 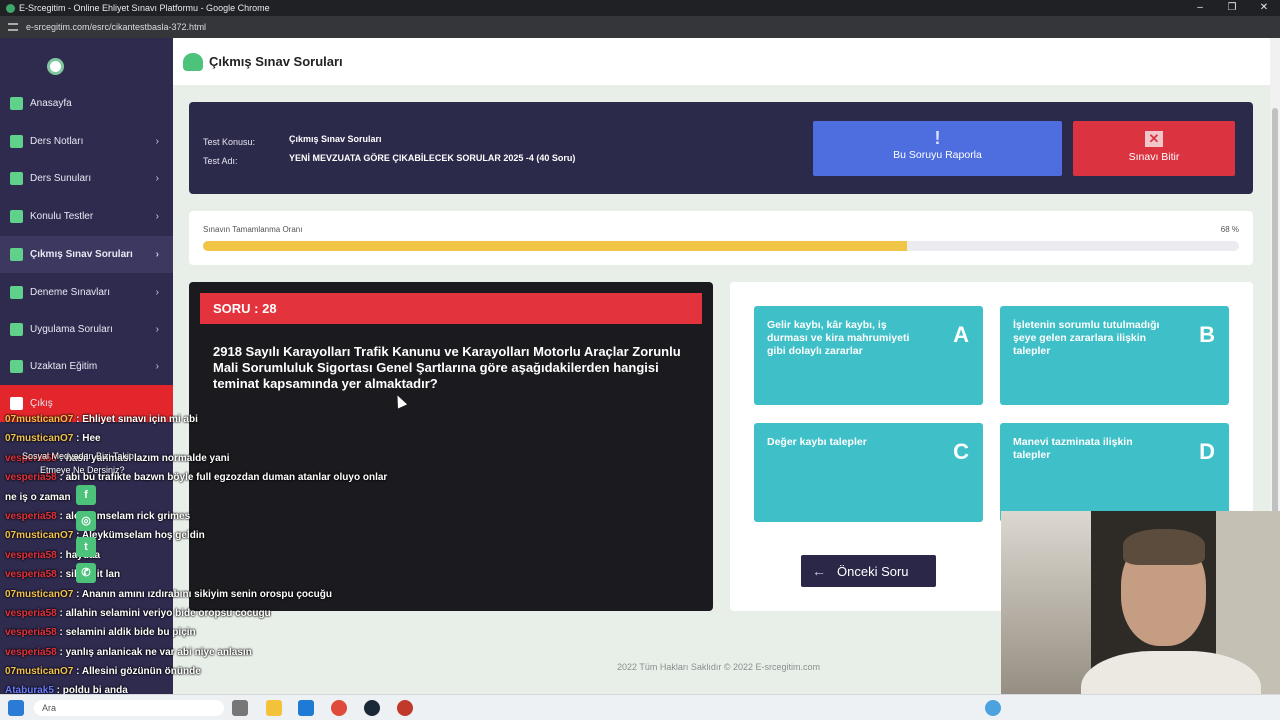 What do you see at coordinates (61, 178) in the screenshot?
I see `sidebar-item-label: Ders Sunuları` at bounding box center [61, 178].